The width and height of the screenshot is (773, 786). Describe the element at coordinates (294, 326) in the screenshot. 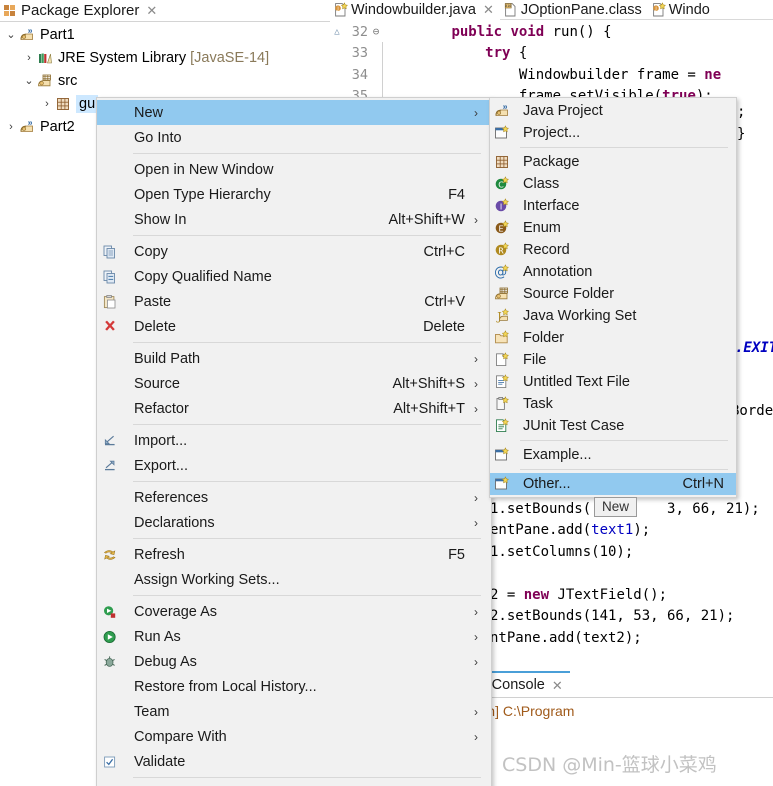

I see `menu-item-delete: Delete Delete` at that location.